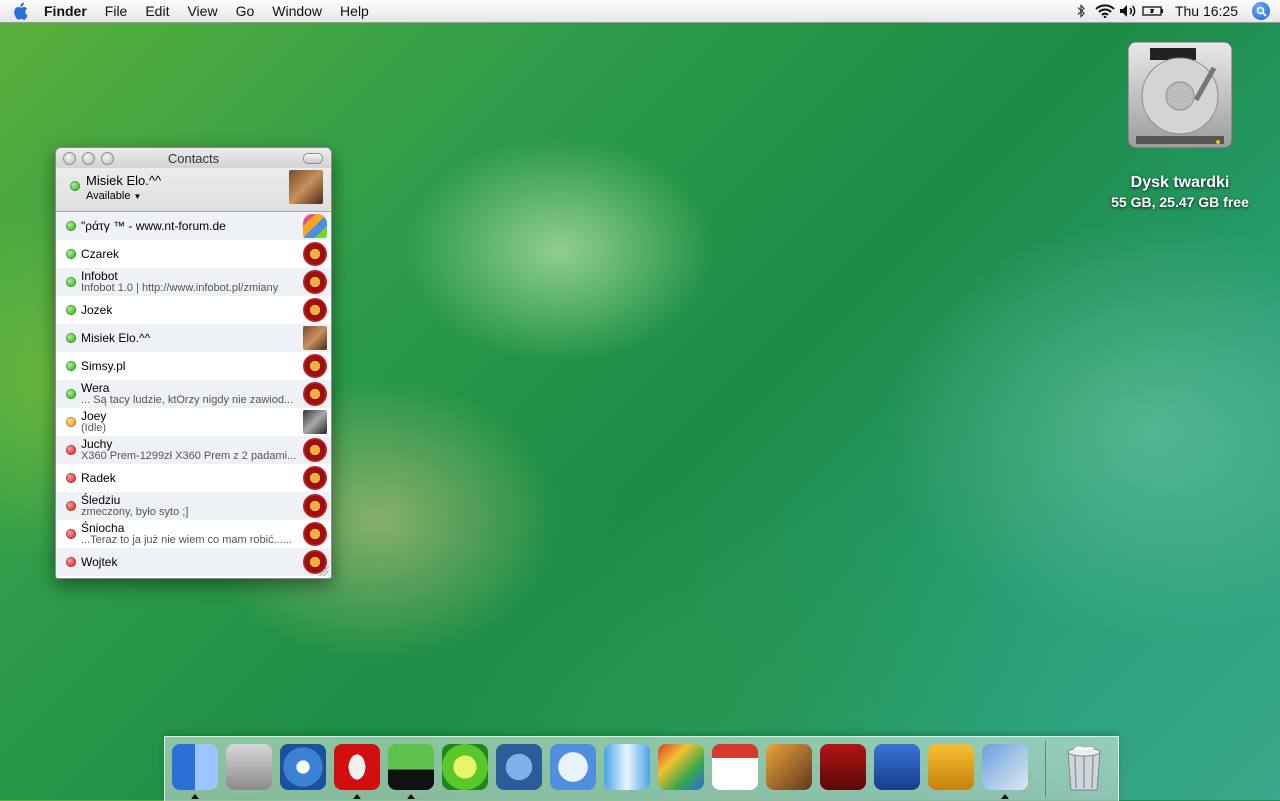 The image size is (1280, 801). I want to click on dock-item-iphoto, so click(789, 767).